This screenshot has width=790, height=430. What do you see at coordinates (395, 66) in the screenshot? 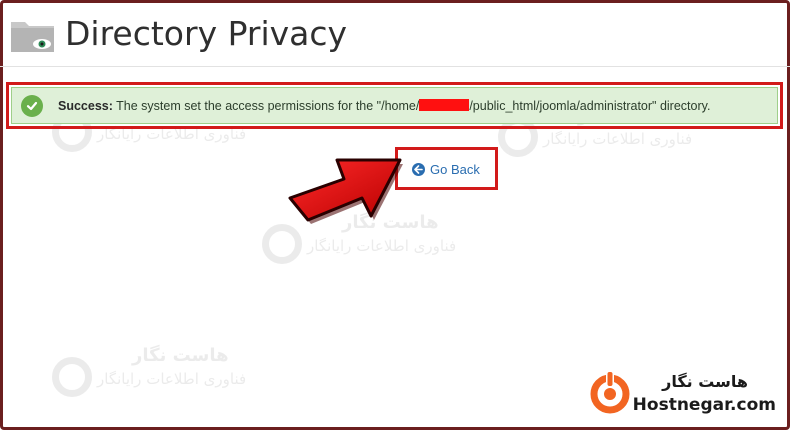
I see `header-divider` at bounding box center [395, 66].